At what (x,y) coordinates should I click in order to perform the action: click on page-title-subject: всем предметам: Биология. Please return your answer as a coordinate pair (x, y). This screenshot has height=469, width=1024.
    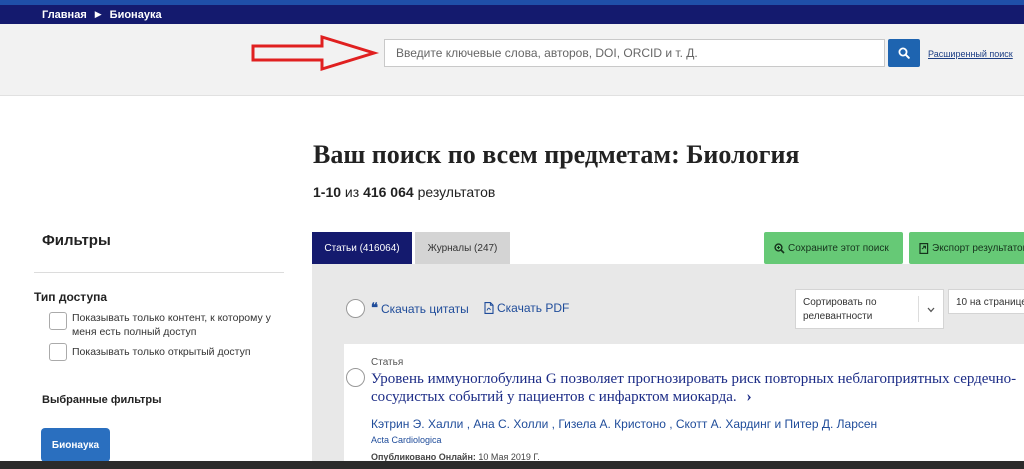
    Looking at the image, I should click on (641, 154).